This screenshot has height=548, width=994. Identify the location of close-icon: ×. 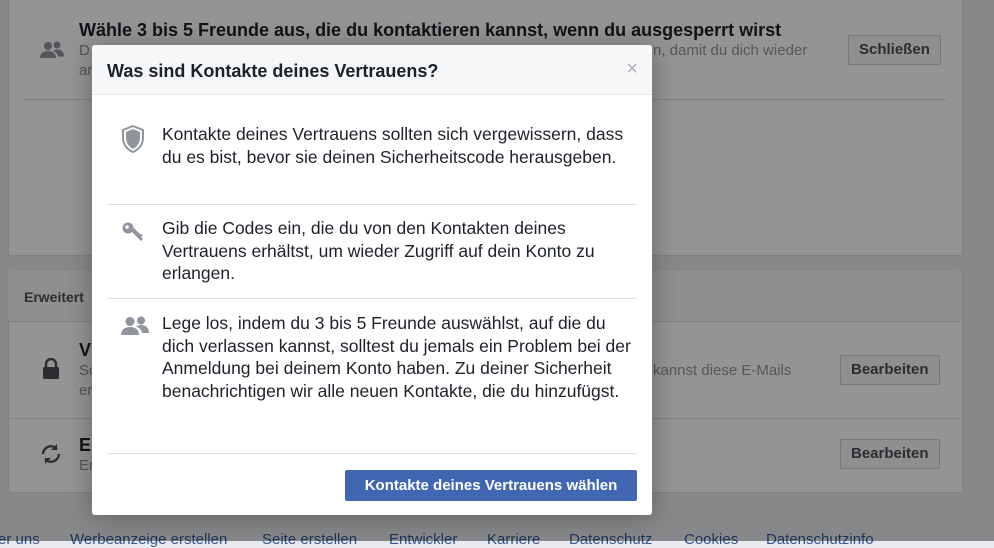
(632, 69).